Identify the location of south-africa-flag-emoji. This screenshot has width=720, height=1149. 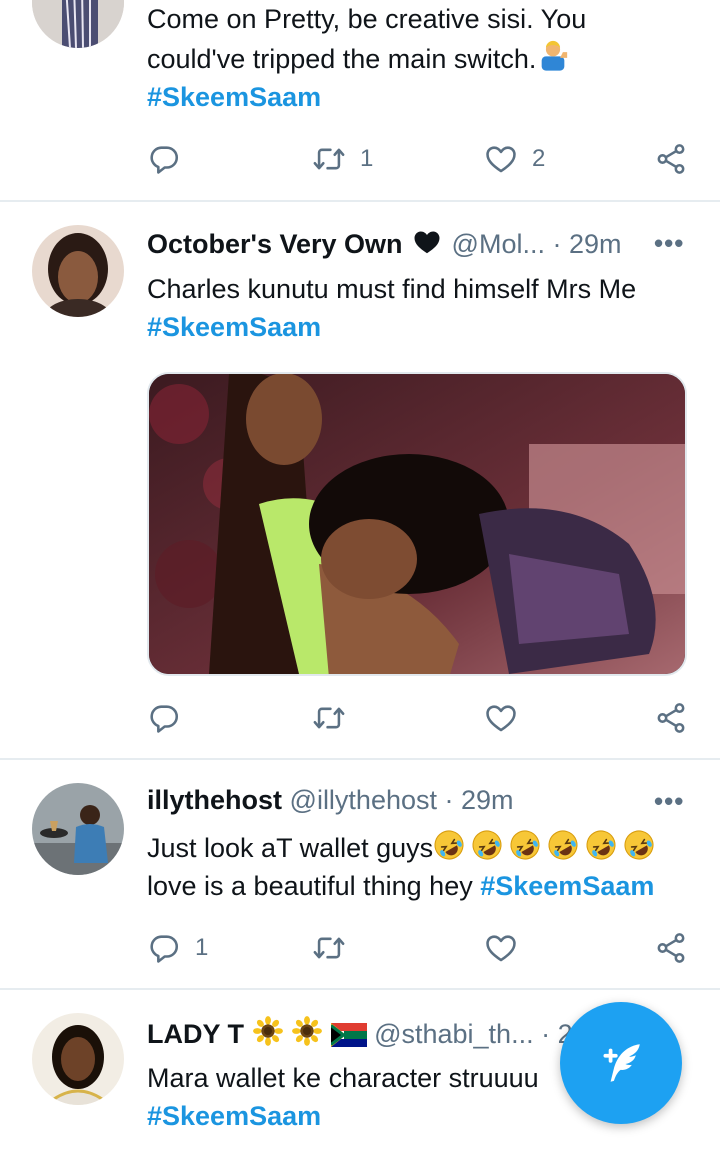
(349, 1035).